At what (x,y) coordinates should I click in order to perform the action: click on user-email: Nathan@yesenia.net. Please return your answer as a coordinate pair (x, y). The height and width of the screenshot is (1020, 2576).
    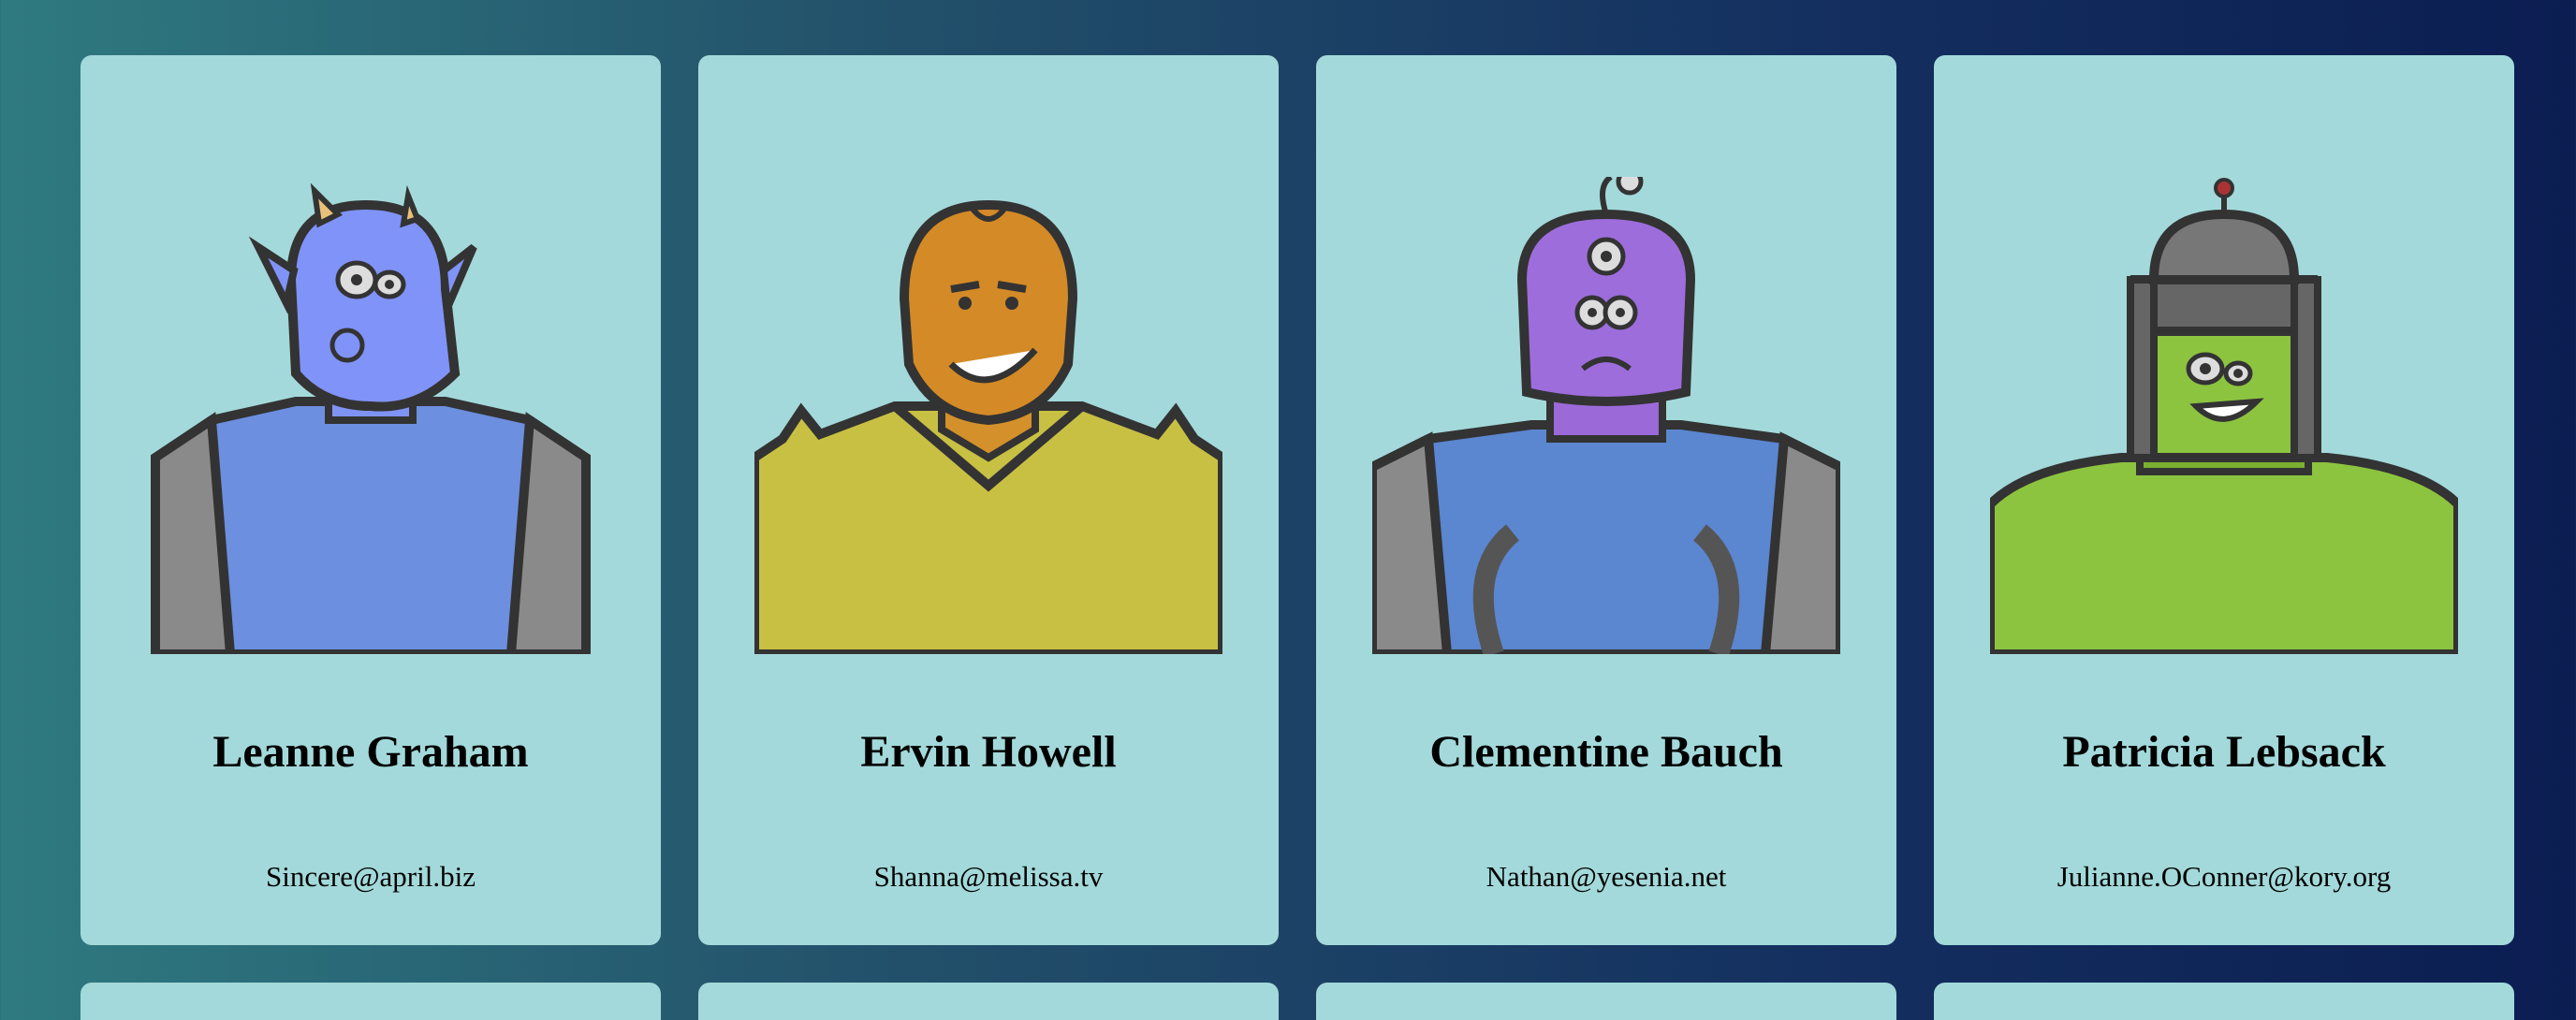
    Looking at the image, I should click on (1606, 876).